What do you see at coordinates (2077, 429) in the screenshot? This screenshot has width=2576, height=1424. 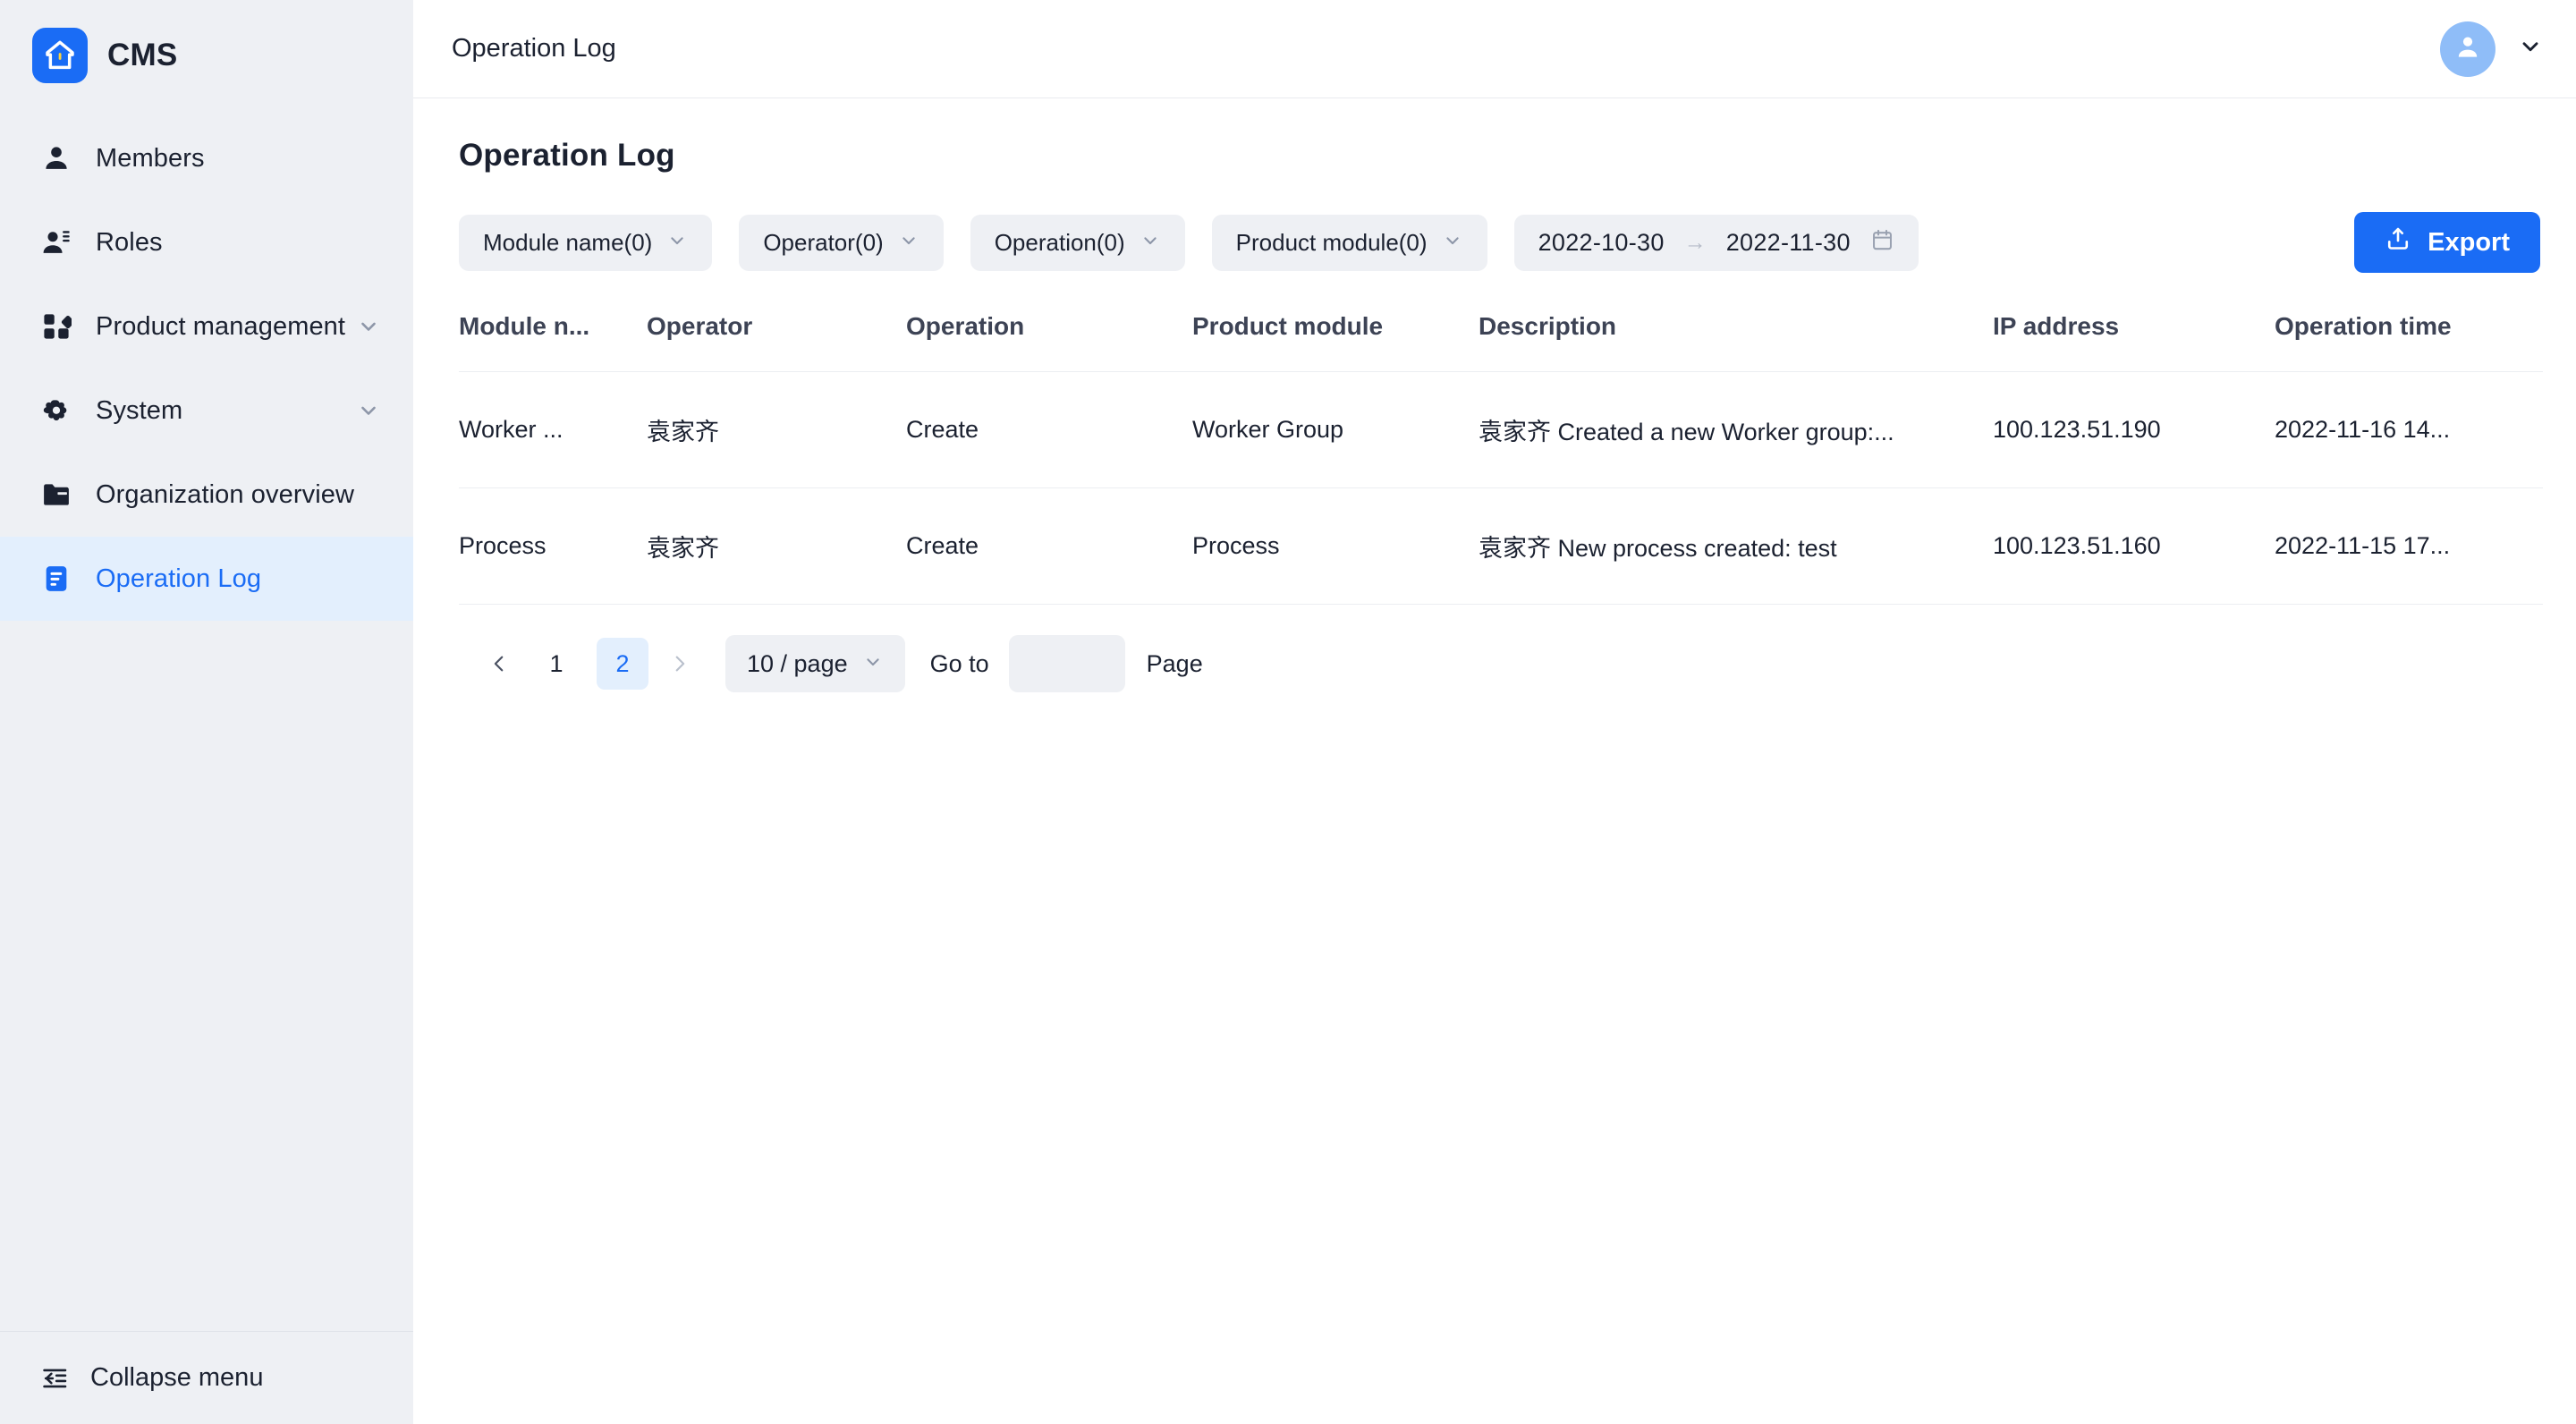 I see `cell-ip-address: 100.123.51.190` at bounding box center [2077, 429].